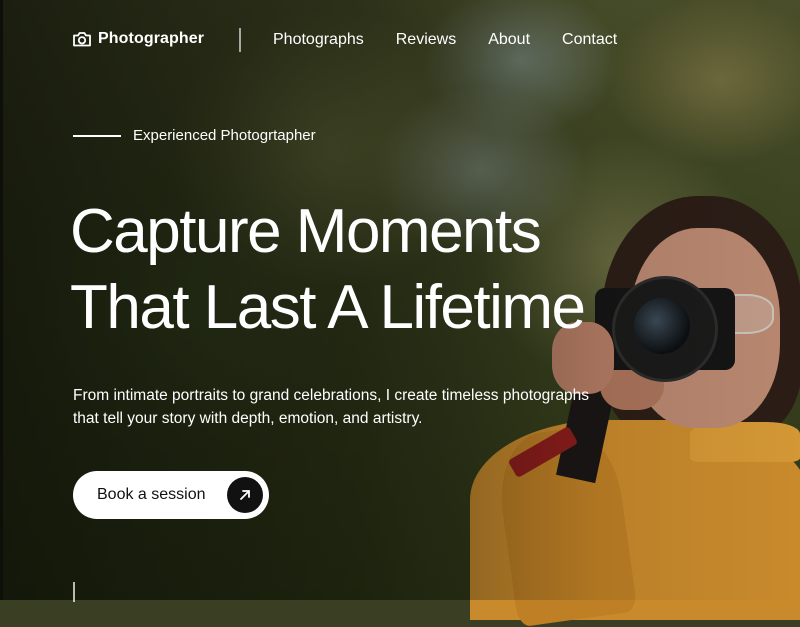 The image size is (800, 627). I want to click on headline-line-1: Capture Moments, so click(306, 231).